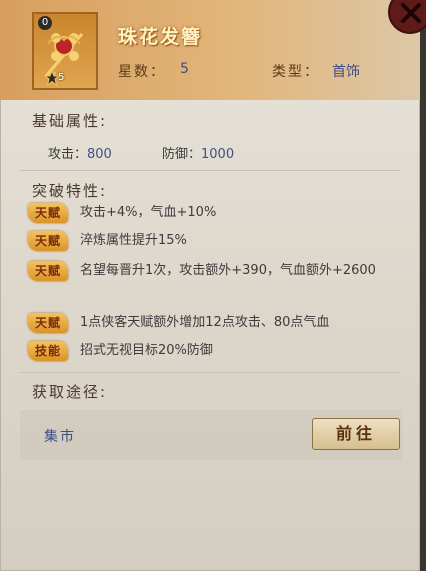  I want to click on acquisition-title: 获取途径:, so click(70, 392).